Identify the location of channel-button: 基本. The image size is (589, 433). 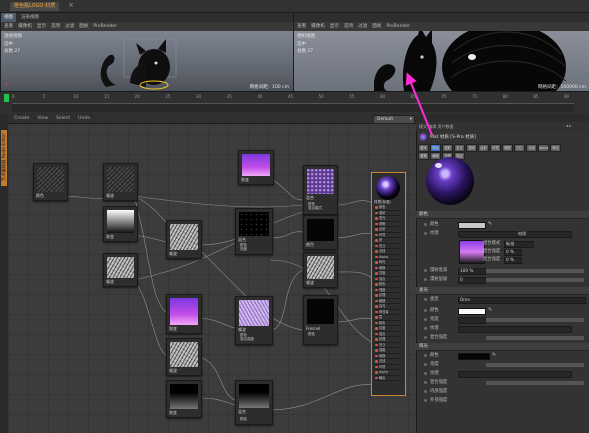
(423, 148).